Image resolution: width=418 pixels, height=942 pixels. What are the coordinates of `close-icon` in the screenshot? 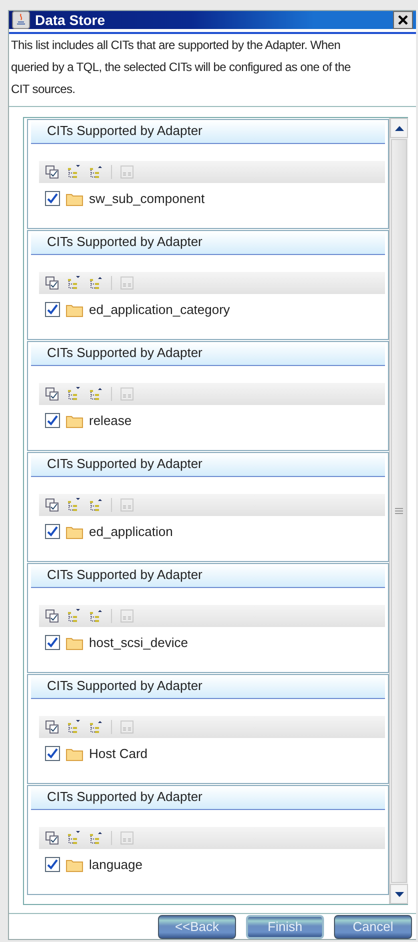 It's located at (403, 20).